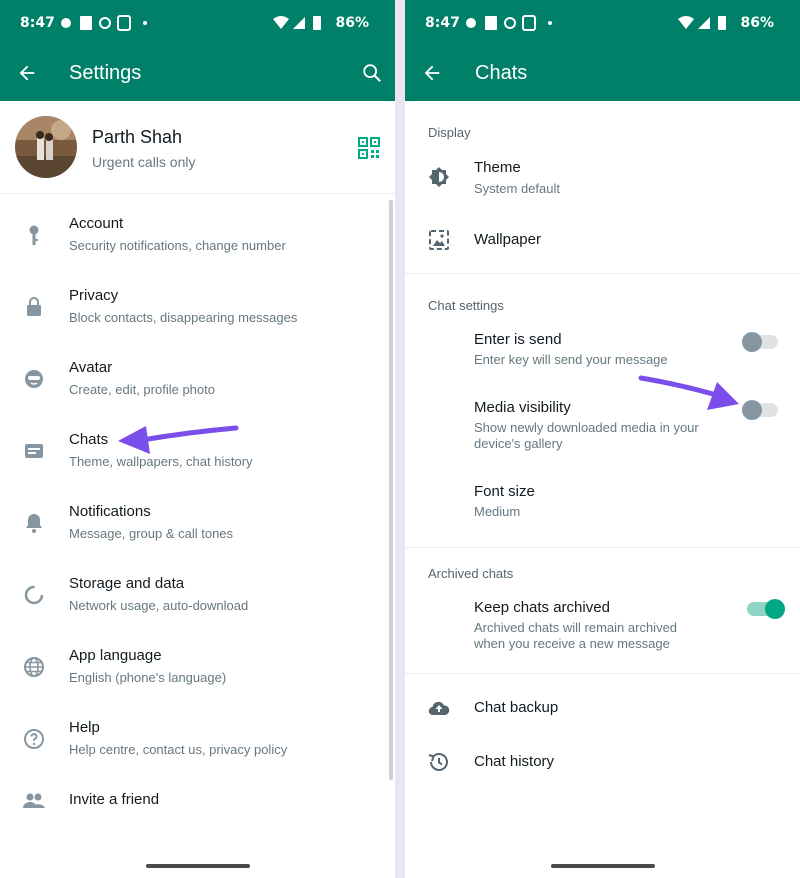 Image resolution: width=800 pixels, height=878 pixels. I want to click on item-subtitle: English (phone's language), so click(148, 677).